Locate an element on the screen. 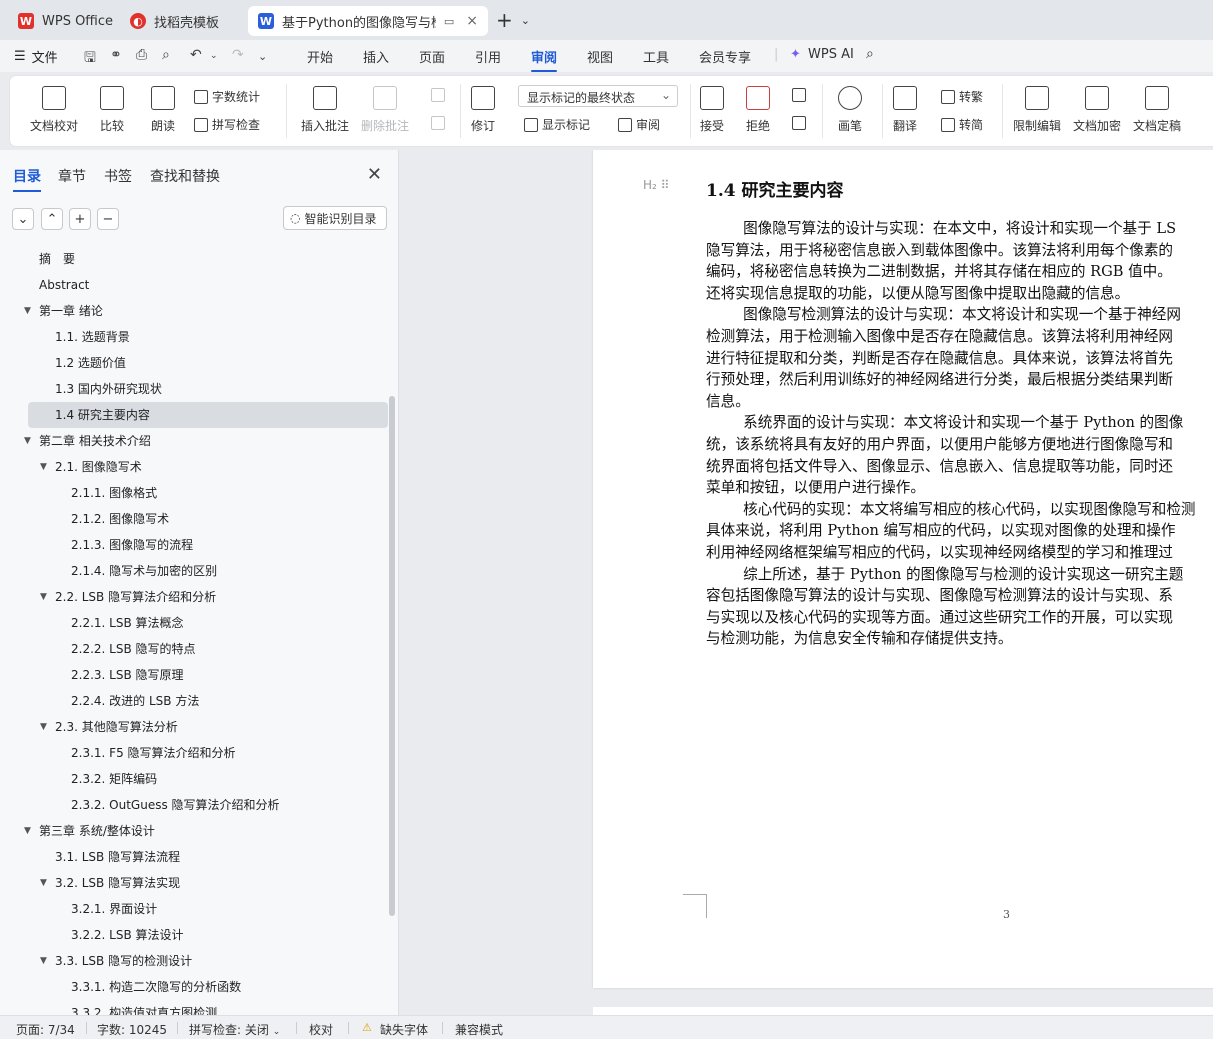  status-spell-check: 拼写检查: 关闭 ⌄ is located at coordinates (234, 1029).